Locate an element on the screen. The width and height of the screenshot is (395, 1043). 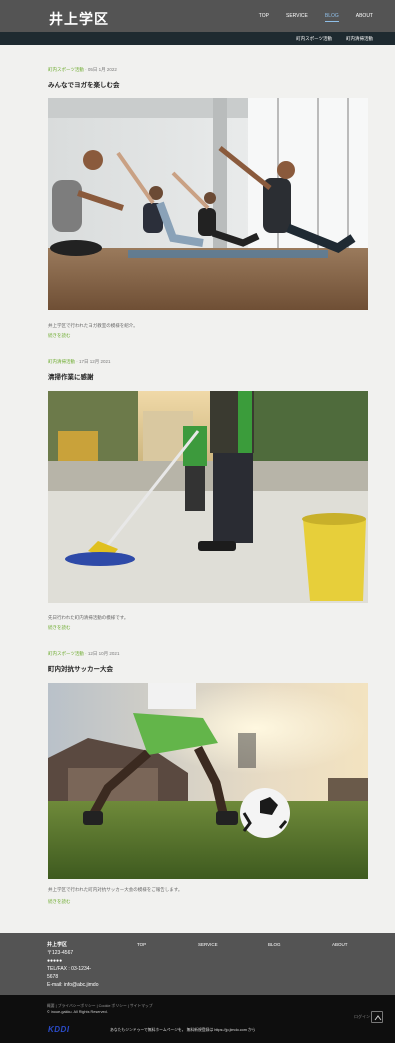
nav-about: ABOUT is located at coordinates (364, 17).